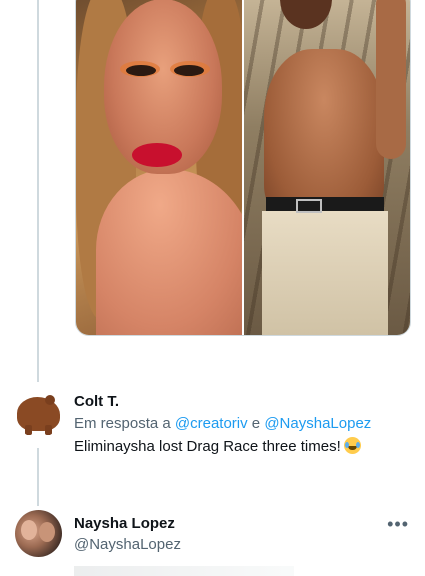  I want to click on tweet-text: Eliminaysha lost Drag Race three times!, so click(217, 446).